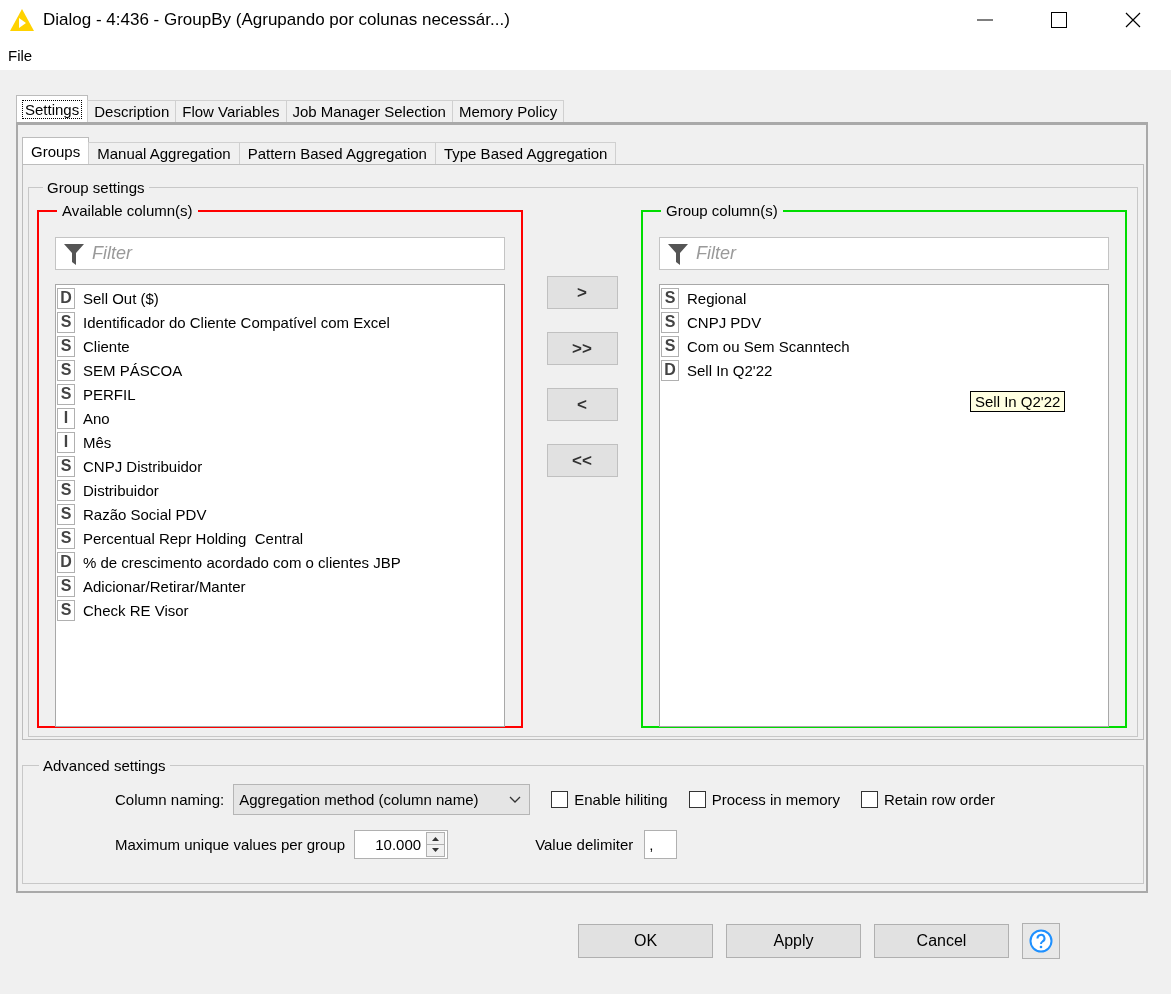 The width and height of the screenshot is (1171, 994). Describe the element at coordinates (164, 153) in the screenshot. I see `tab: Manual Aggregation` at that location.